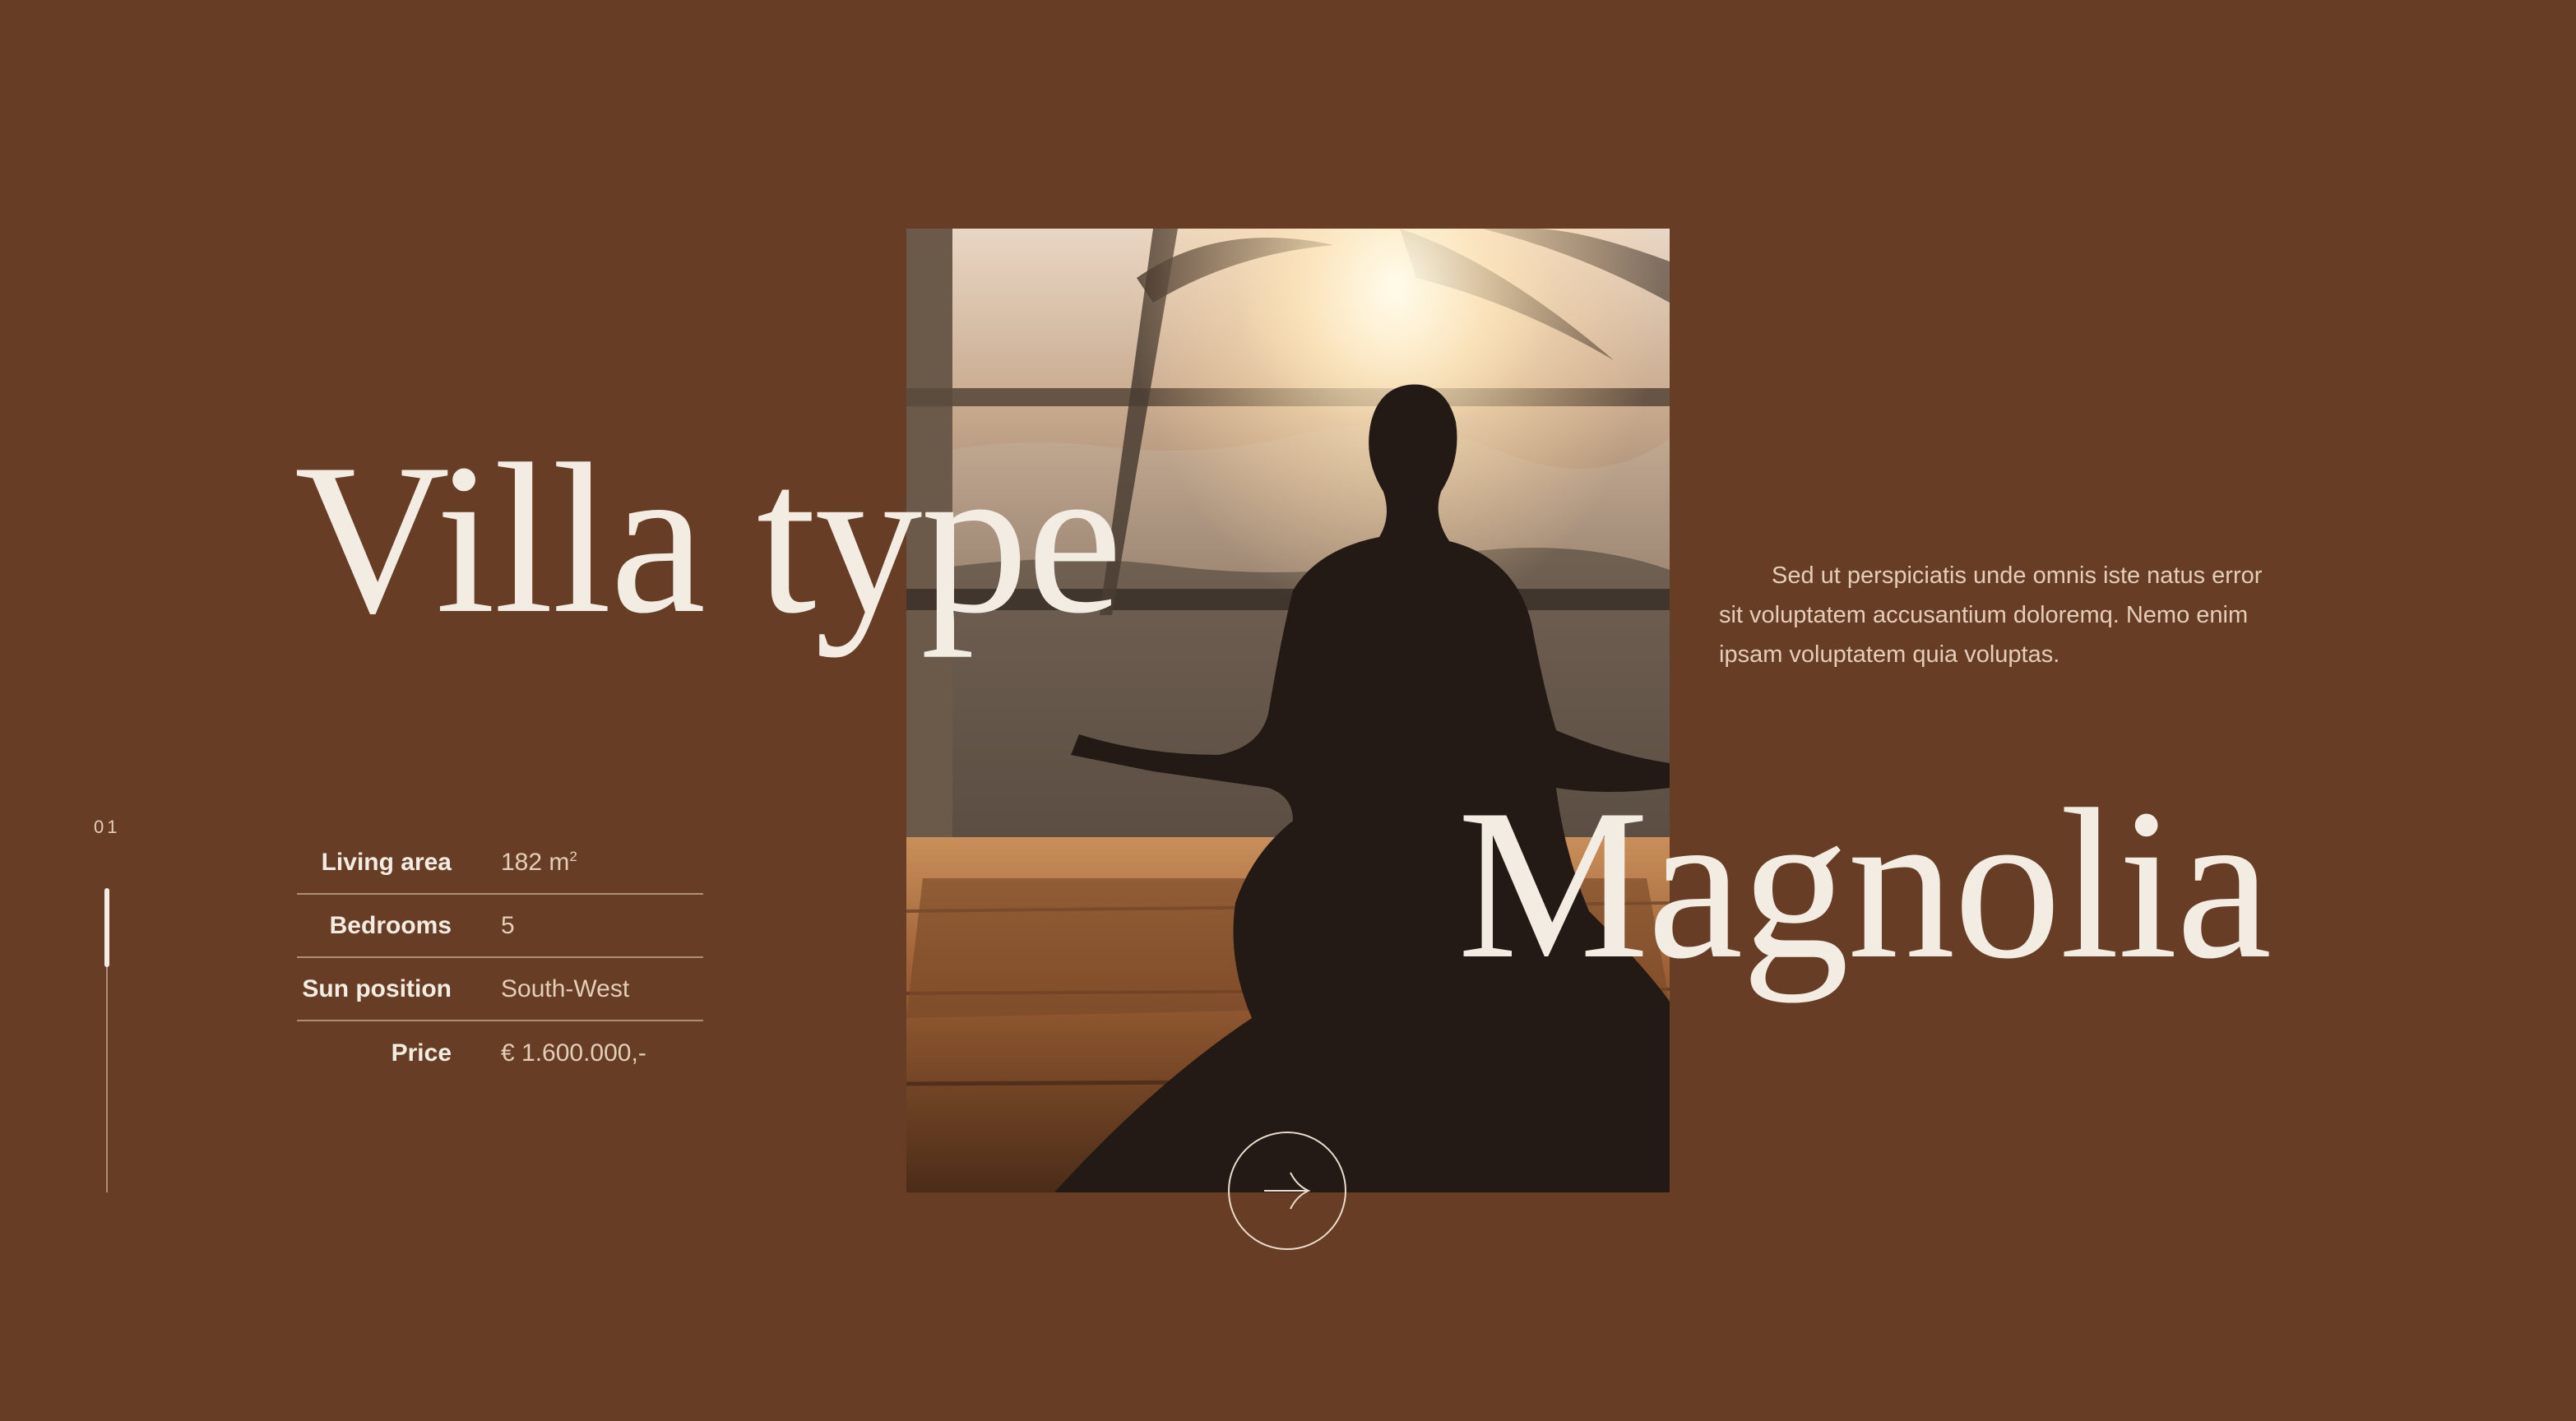  I want to click on spec-row-sun-position: Sun position South-West, so click(500, 989).